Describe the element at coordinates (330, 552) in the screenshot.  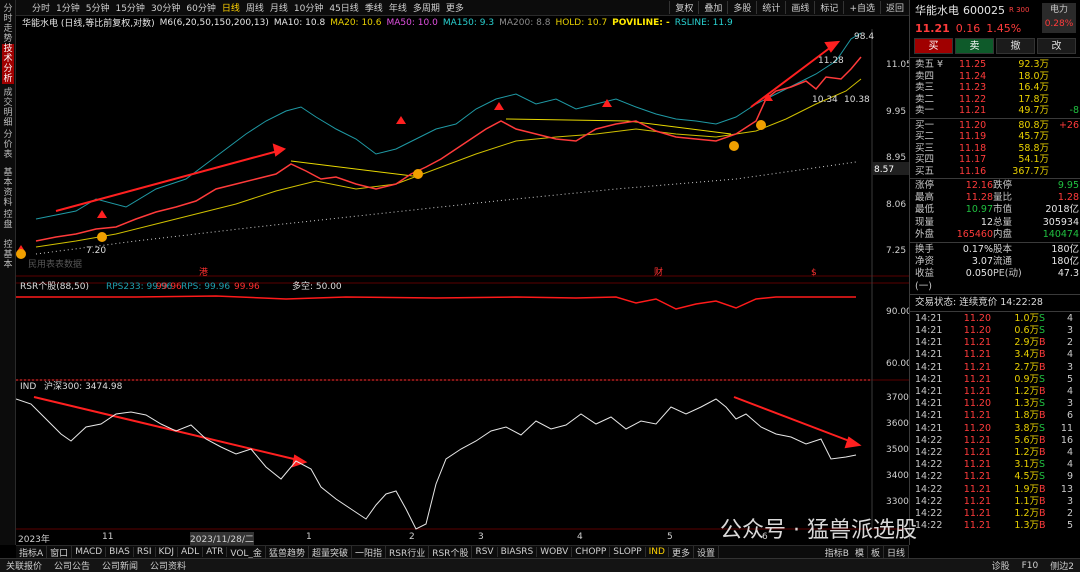
I see `indicator-tab: 超量突破` at that location.